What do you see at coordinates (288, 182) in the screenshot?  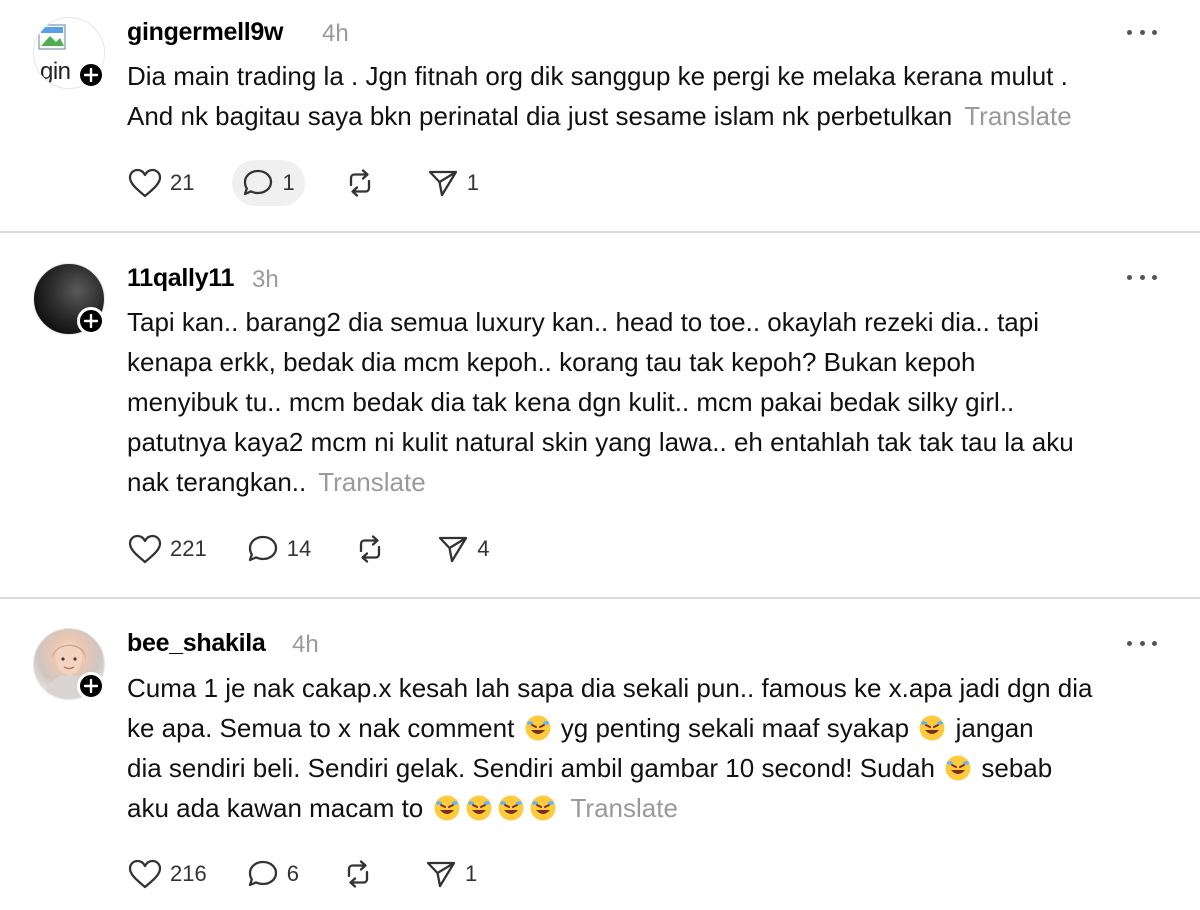 I see `reply-count: 1` at bounding box center [288, 182].